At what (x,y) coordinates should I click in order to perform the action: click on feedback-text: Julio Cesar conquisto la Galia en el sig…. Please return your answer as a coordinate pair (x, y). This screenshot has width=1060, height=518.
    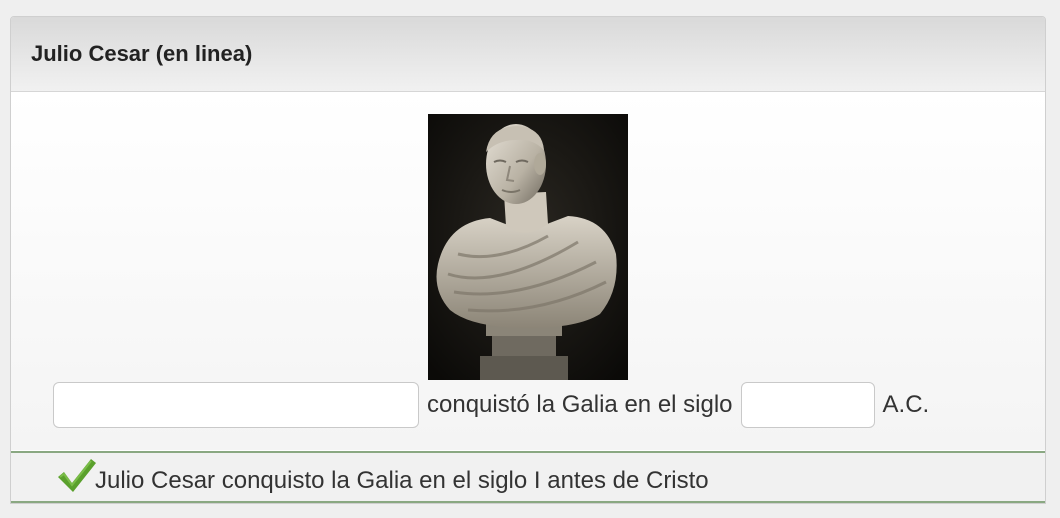
    Looking at the image, I should click on (402, 480).